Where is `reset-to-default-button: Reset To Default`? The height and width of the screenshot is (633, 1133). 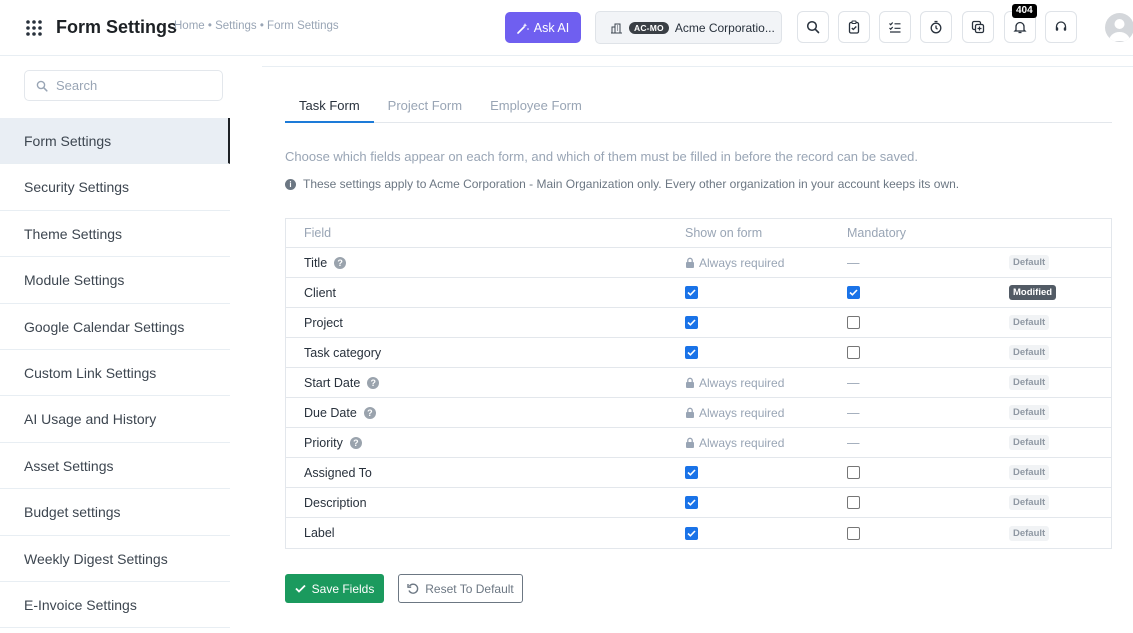 reset-to-default-button: Reset To Default is located at coordinates (460, 588).